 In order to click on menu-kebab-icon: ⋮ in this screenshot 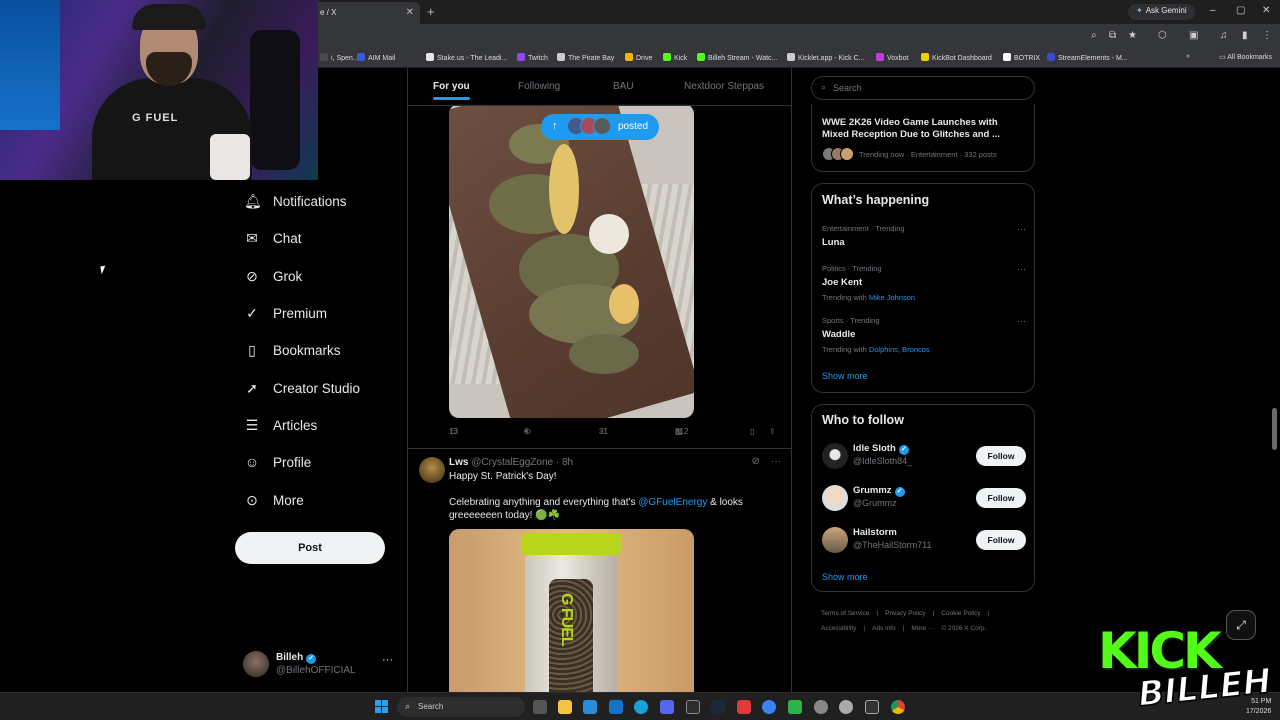, I will do `click(1267, 35)`.